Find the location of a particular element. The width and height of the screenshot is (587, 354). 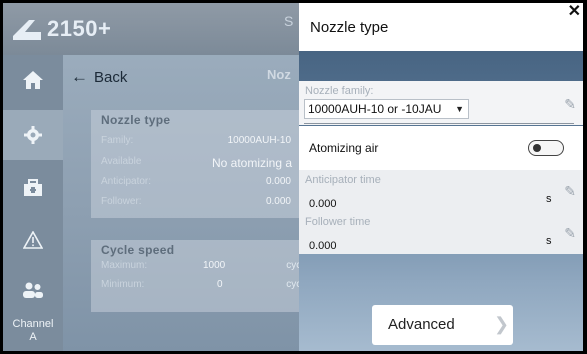

sidebar-item-users is located at coordinates (33, 290).